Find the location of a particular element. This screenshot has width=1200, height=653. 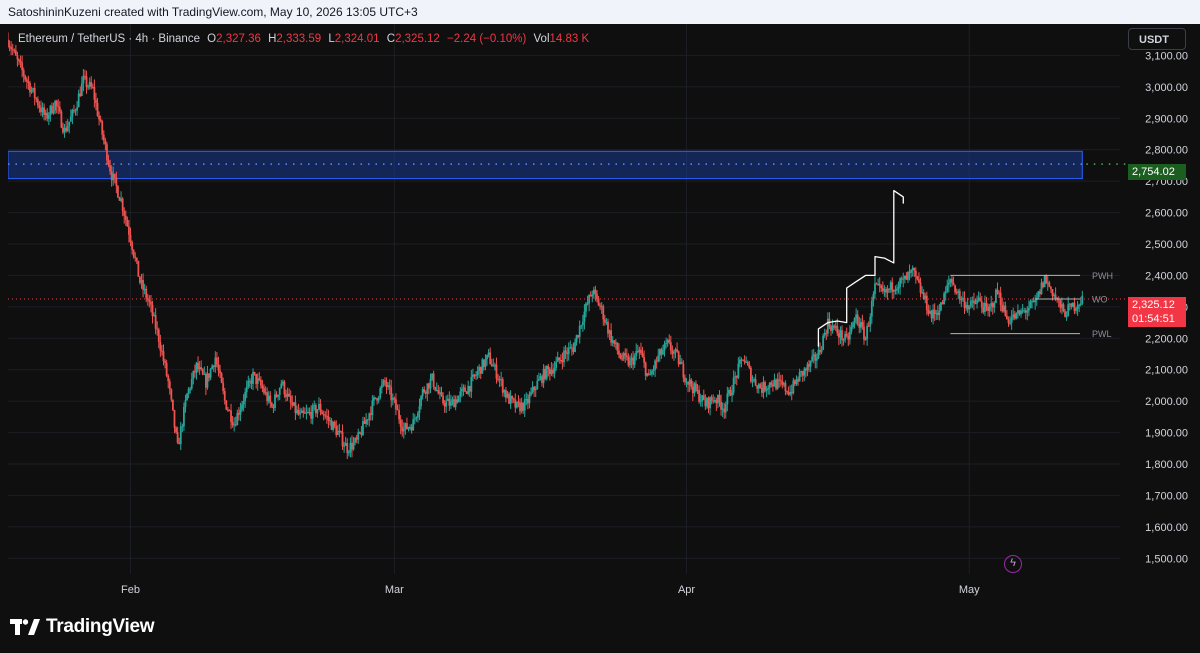

currency-button: USDT is located at coordinates (1157, 39).